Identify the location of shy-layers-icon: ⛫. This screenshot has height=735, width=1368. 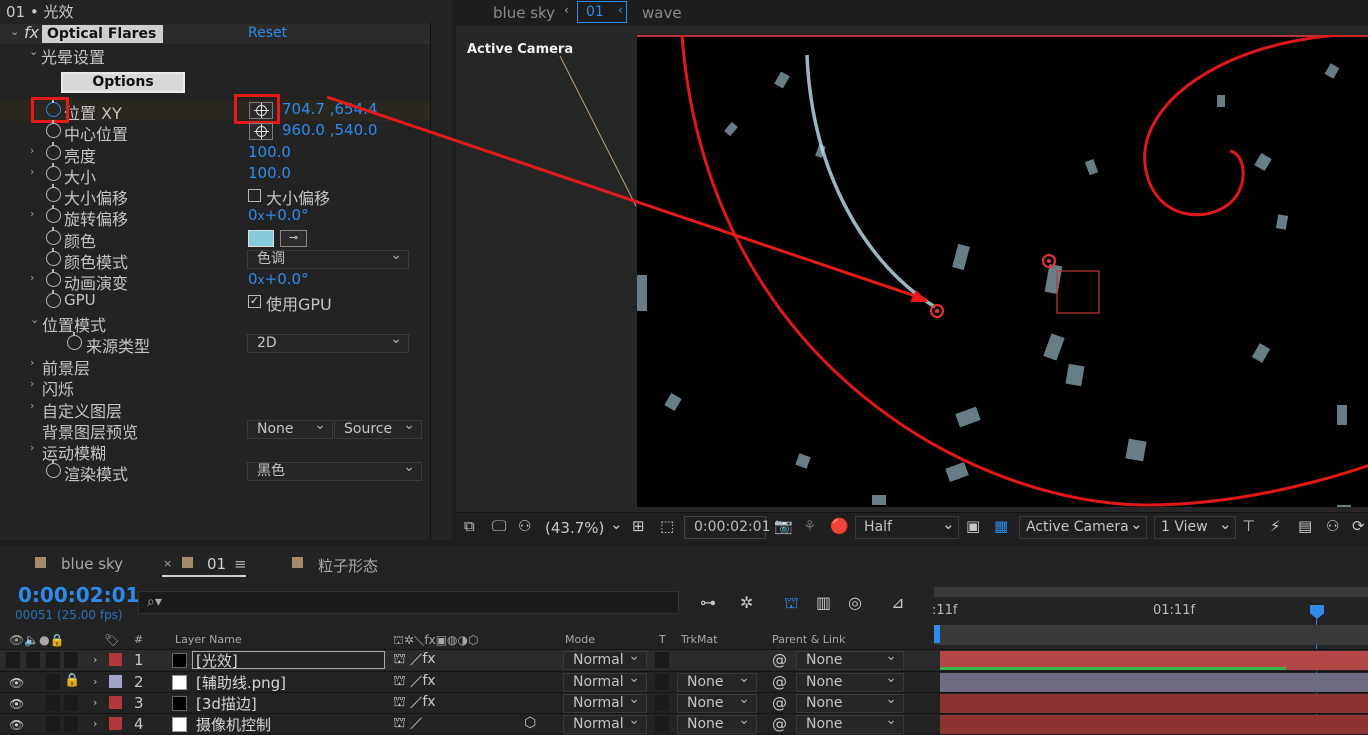
(791, 603).